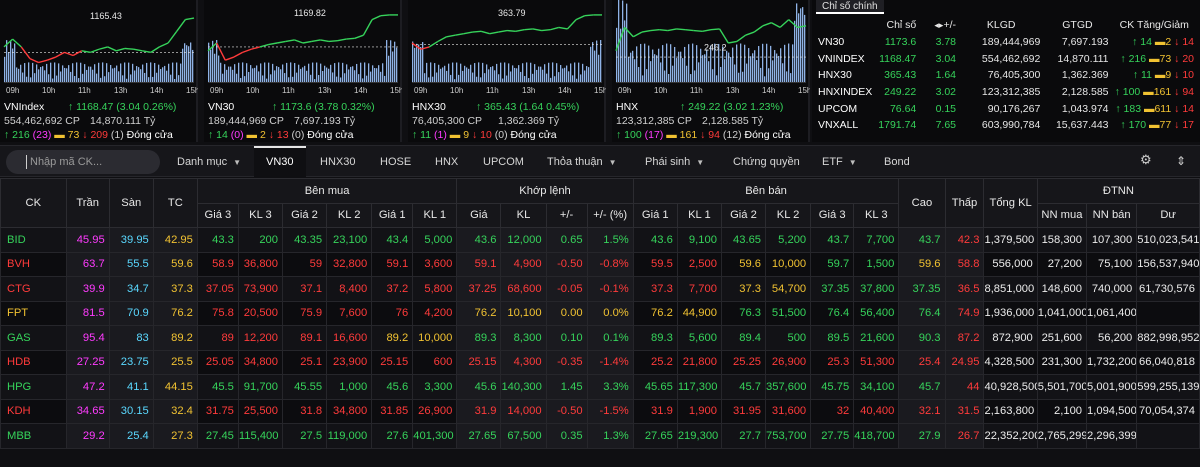 This screenshot has height=467, width=1200. I want to click on col-floor: Sàn, so click(131, 203).